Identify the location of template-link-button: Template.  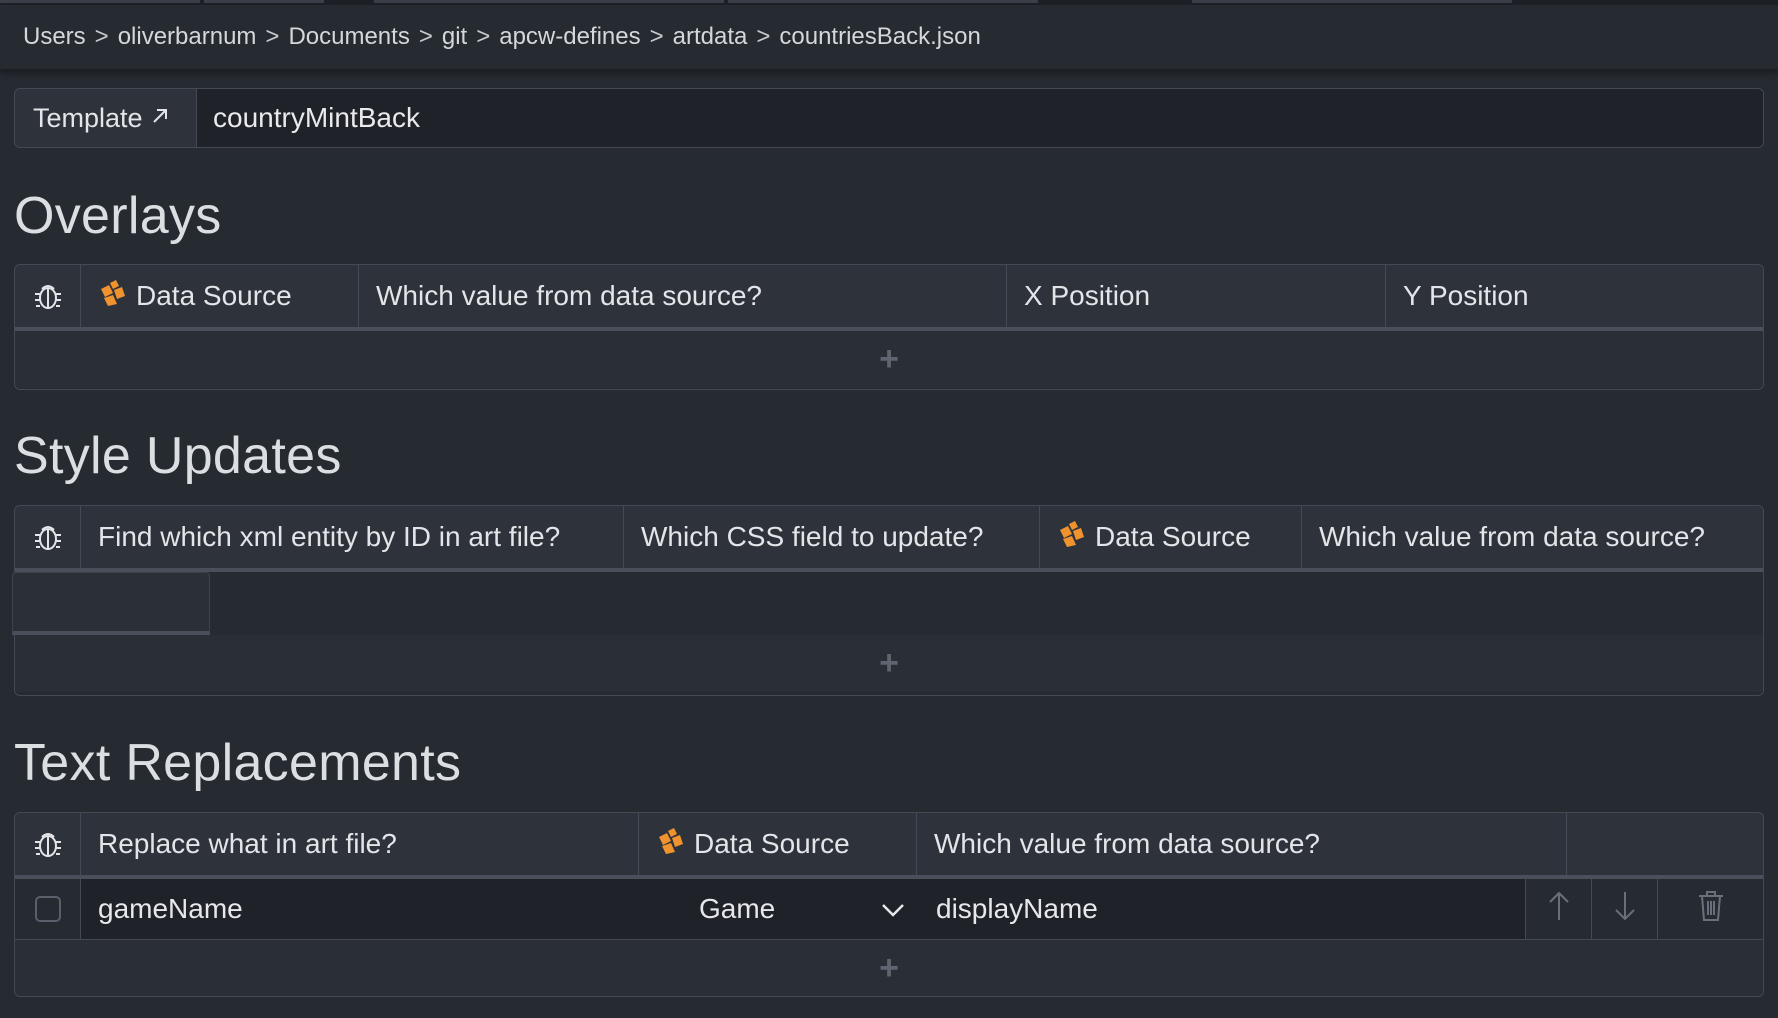
(106, 118).